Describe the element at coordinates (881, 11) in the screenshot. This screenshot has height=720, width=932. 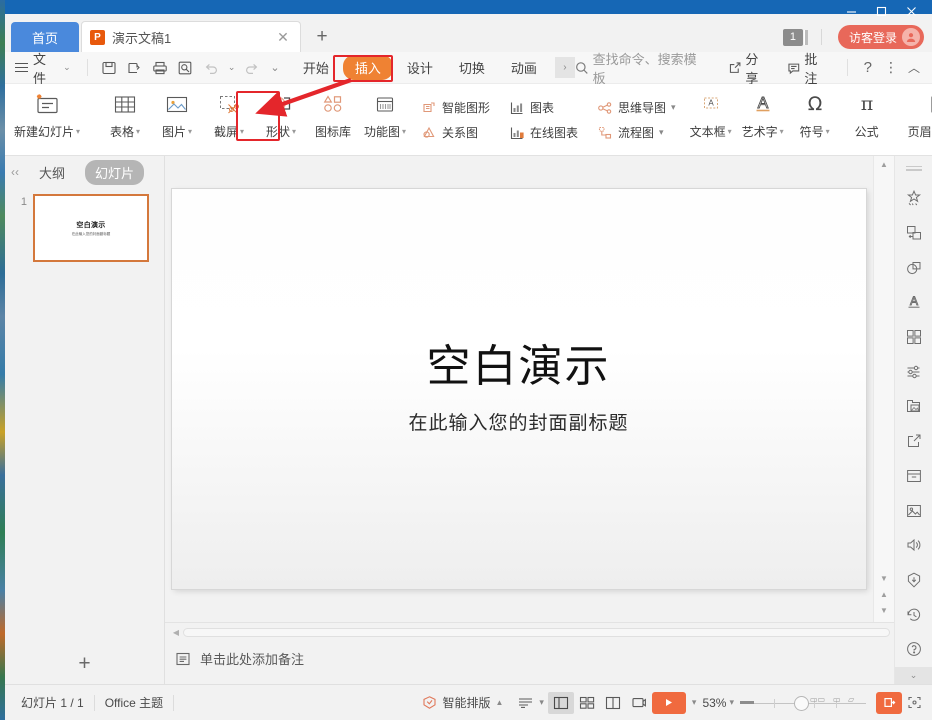
I see `maximize-icon` at that location.